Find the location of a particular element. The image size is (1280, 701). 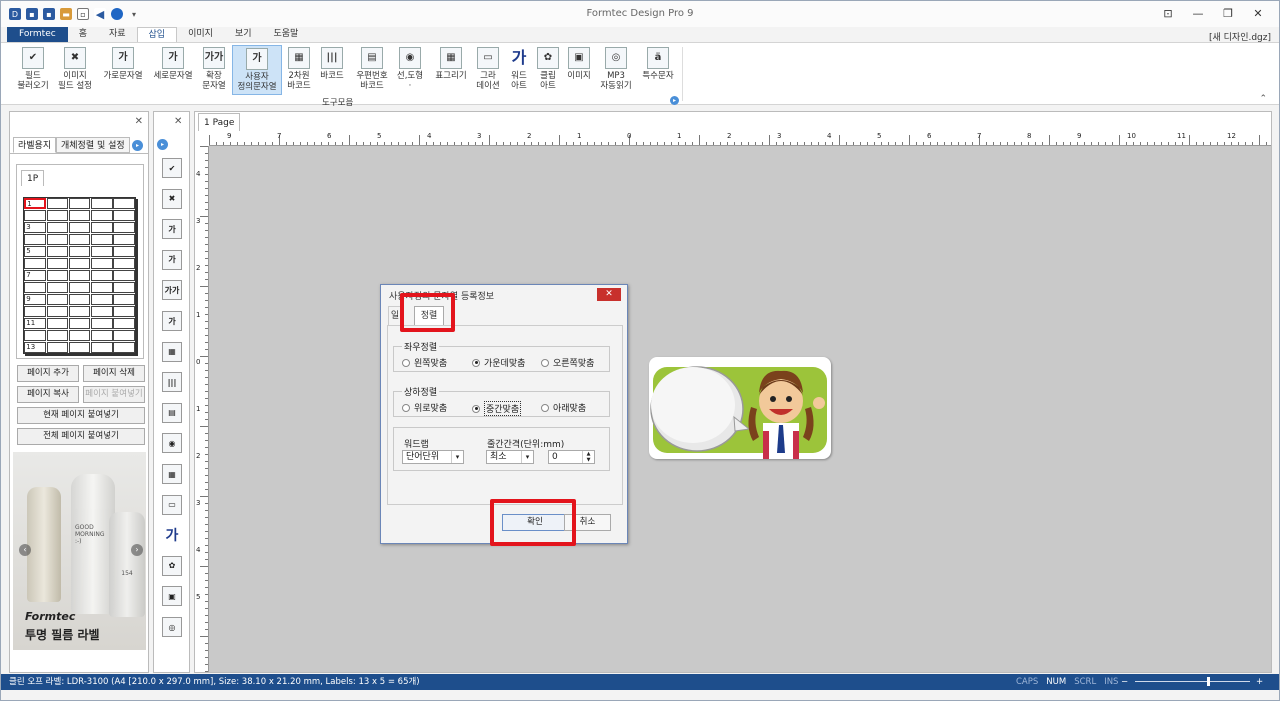

spacing-mode-select: 최소 ▾ is located at coordinates (510, 457).